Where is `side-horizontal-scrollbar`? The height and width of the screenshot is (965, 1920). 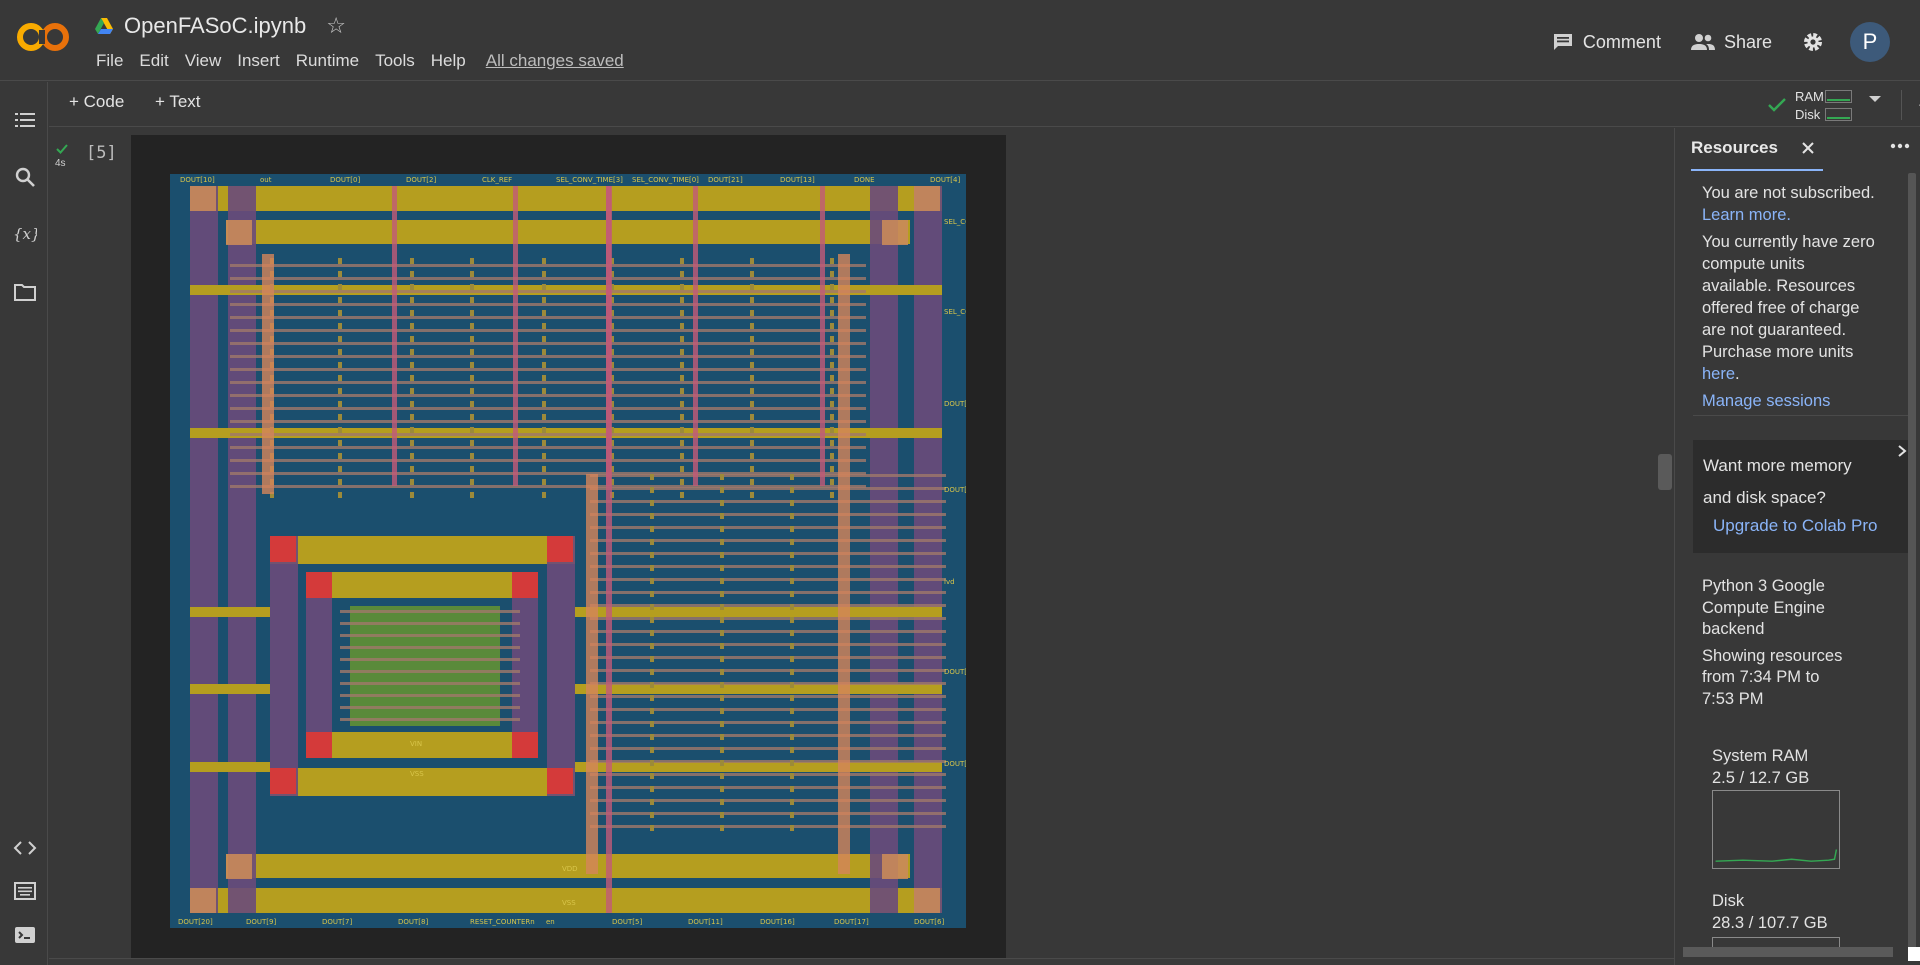 side-horizontal-scrollbar is located at coordinates (1788, 952).